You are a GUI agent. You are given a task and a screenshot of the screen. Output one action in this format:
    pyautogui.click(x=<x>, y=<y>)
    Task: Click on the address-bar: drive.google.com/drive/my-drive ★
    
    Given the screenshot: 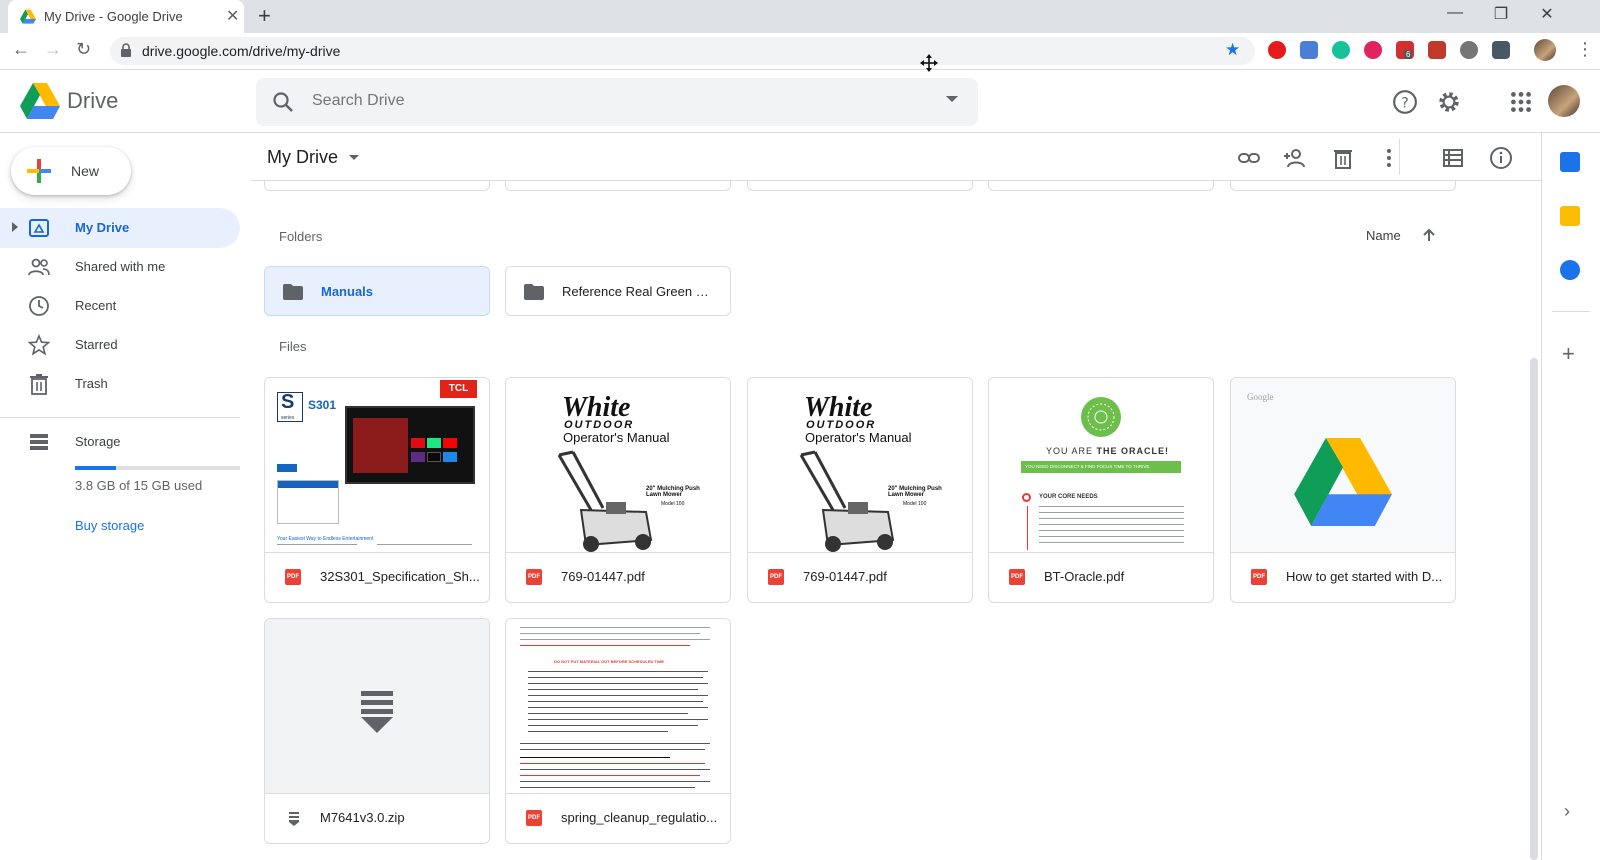 What is the action you would take?
    pyautogui.click(x=682, y=51)
    